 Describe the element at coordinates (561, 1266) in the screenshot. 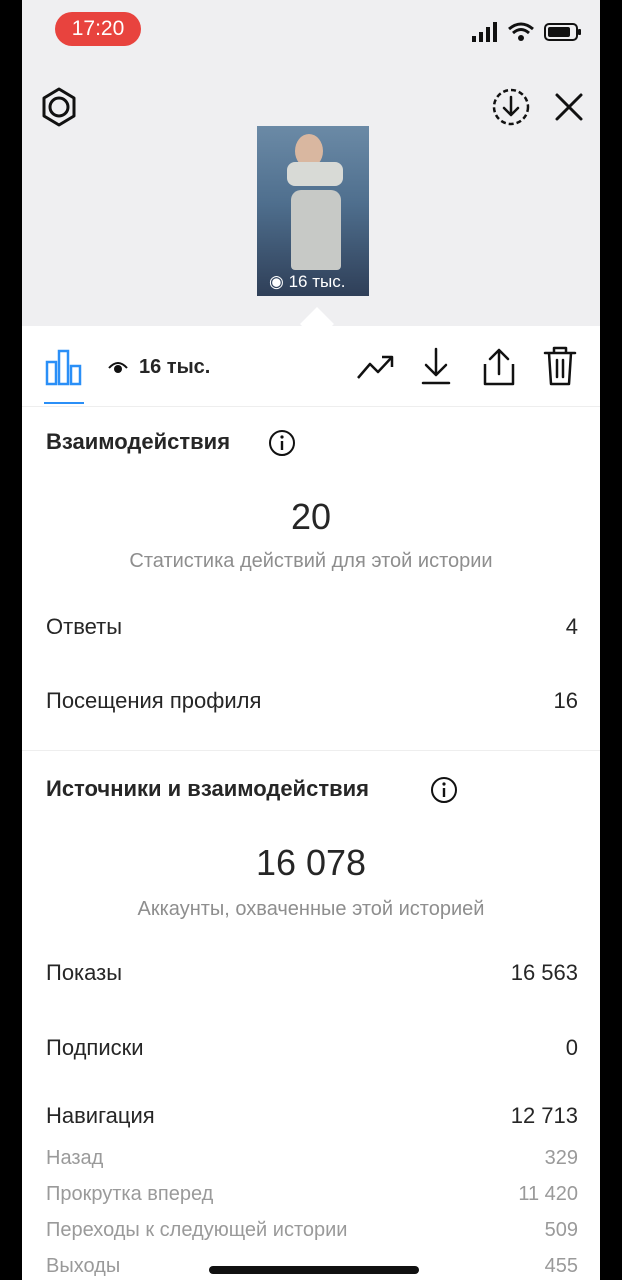

I see `nav-exits-value: 455` at that location.